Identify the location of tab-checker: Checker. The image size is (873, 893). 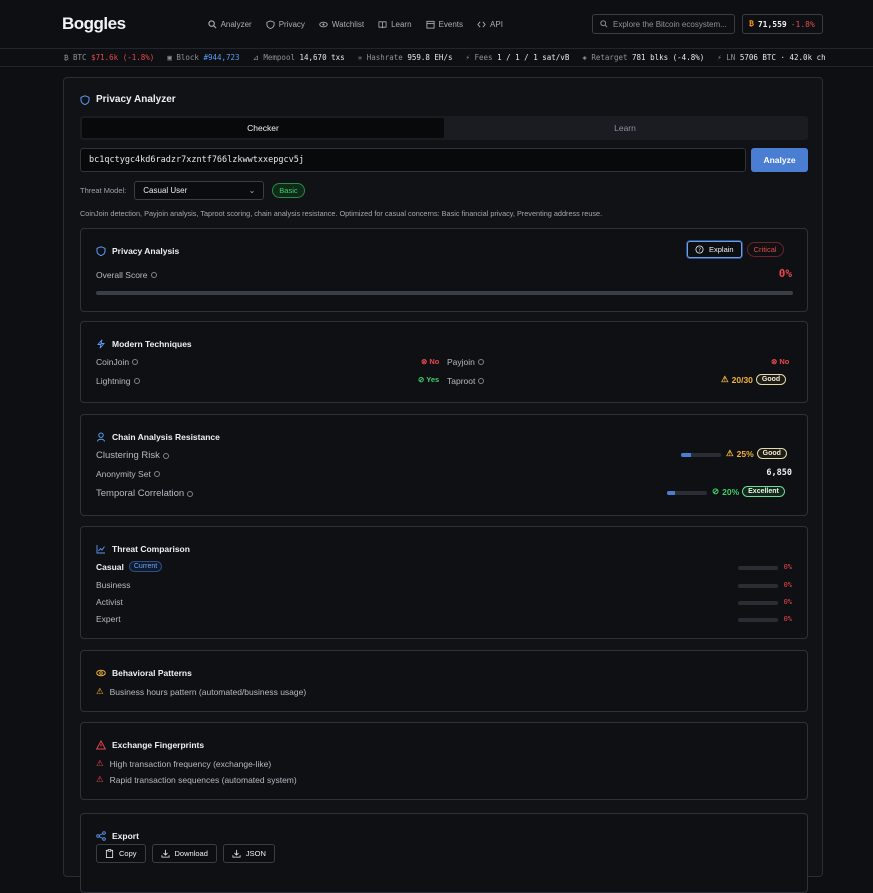
(263, 128).